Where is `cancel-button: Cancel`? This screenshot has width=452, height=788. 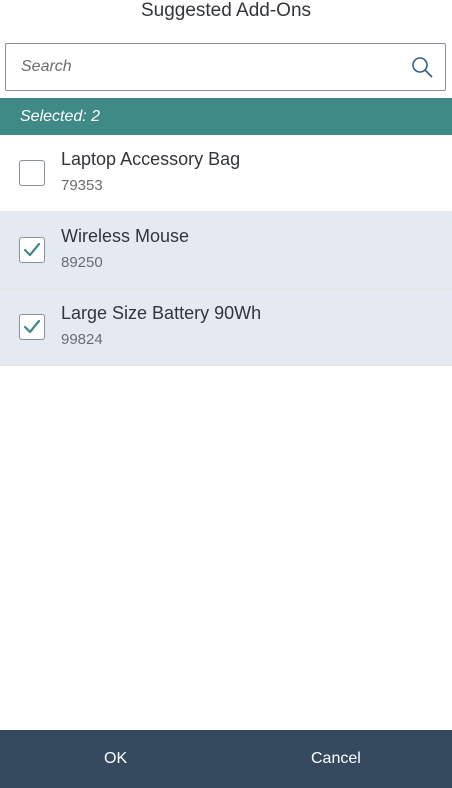
cancel-button: Cancel is located at coordinates (339, 759).